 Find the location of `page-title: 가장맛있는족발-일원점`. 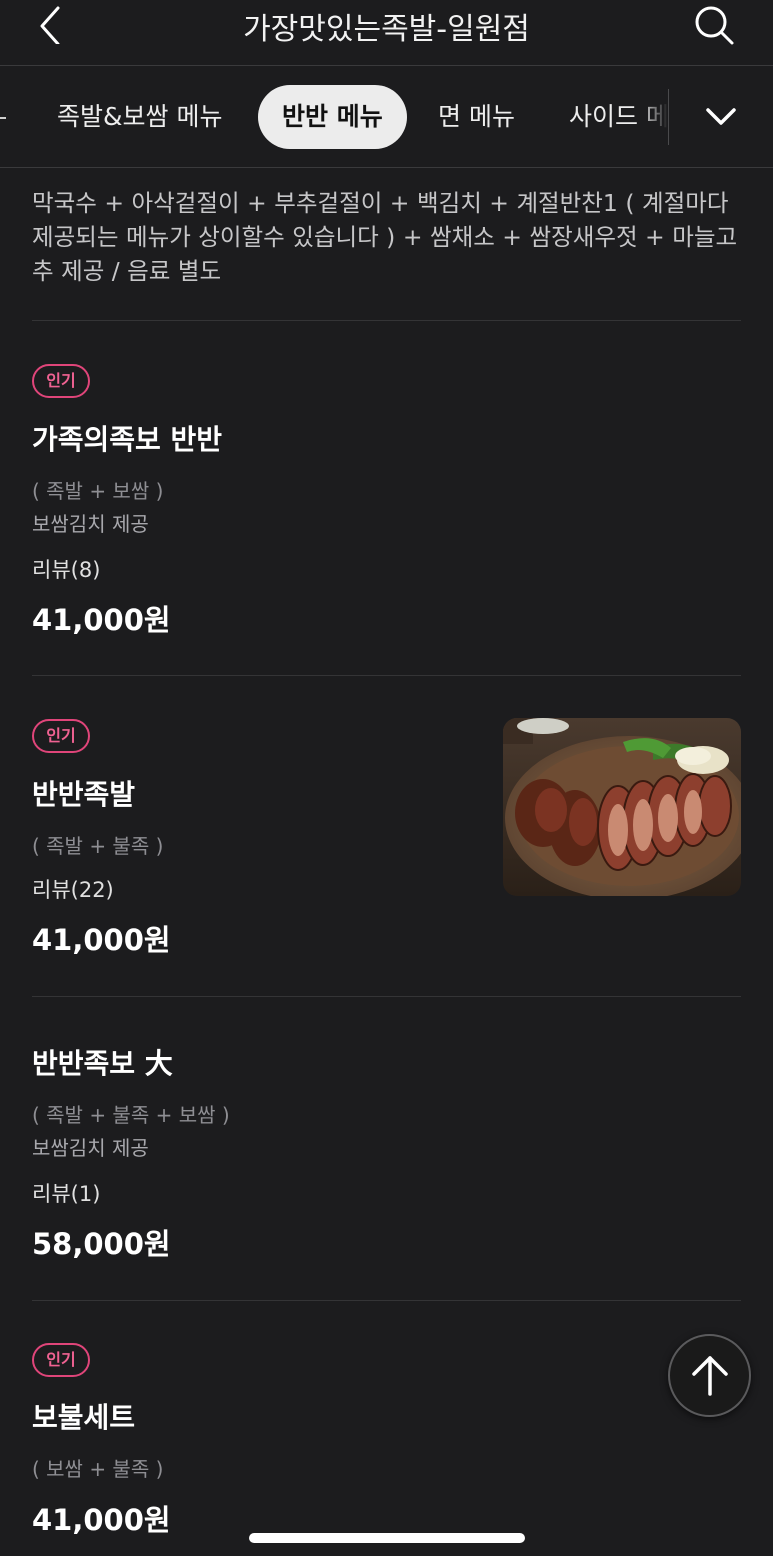

page-title: 가장맛있는족발-일원점 is located at coordinates (386, 29).